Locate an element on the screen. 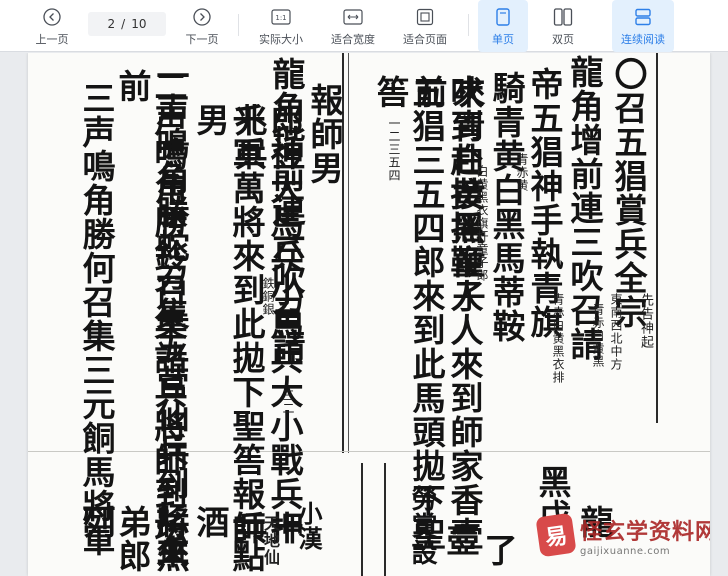 The width and height of the screenshot is (728, 576). watermark: 易 怪玄学资料网 gaijixuanne.com is located at coordinates (622, 535).